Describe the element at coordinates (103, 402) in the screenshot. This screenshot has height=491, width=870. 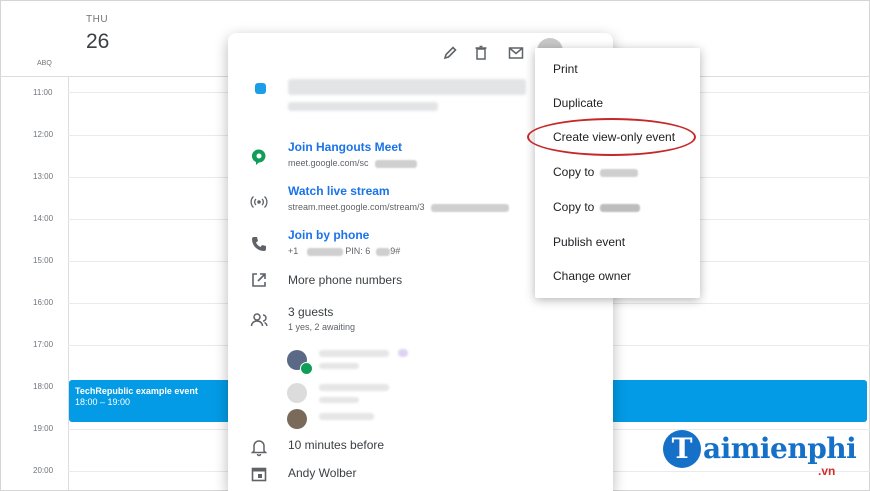
I see `event-time: 18:00 – 19:00` at that location.